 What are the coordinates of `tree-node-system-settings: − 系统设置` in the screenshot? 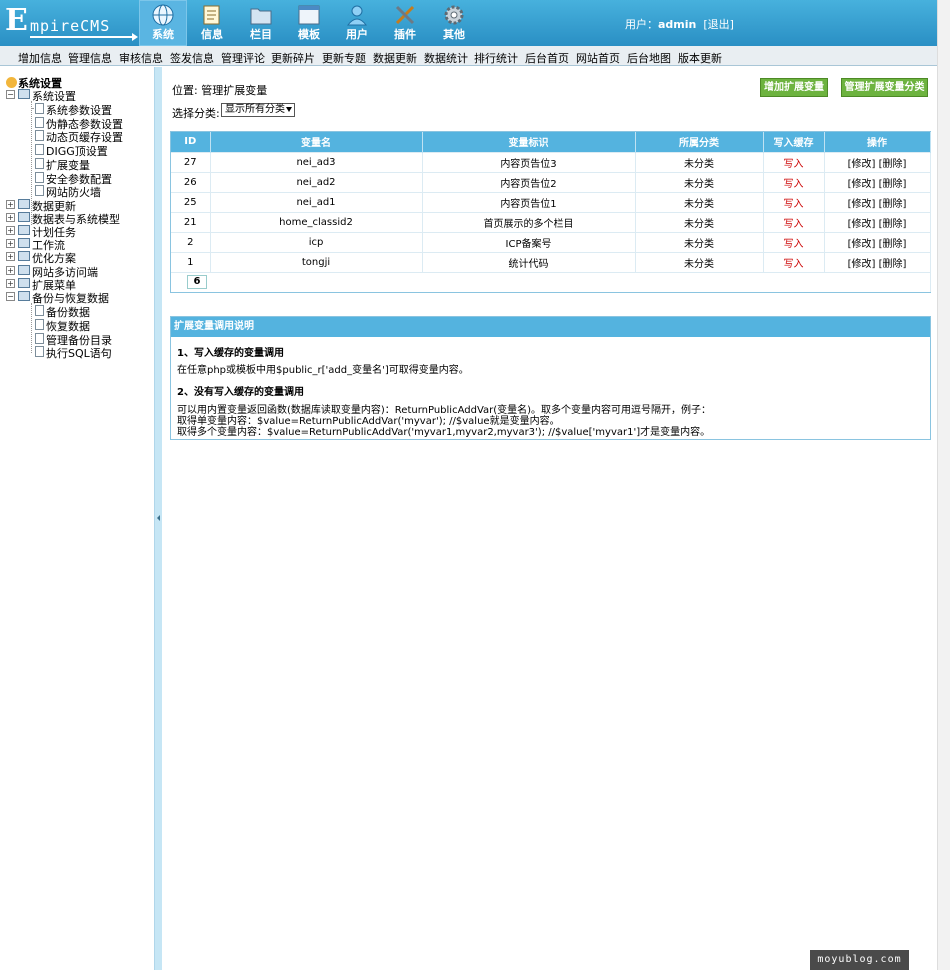 It's located at (76, 95).